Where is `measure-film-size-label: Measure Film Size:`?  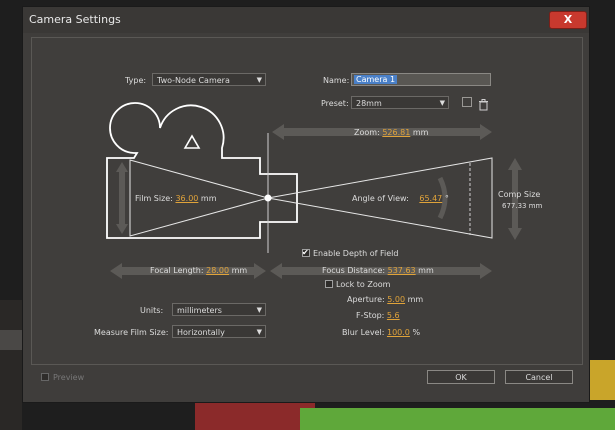 measure-film-size-label: Measure Film Size: is located at coordinates (131, 332).